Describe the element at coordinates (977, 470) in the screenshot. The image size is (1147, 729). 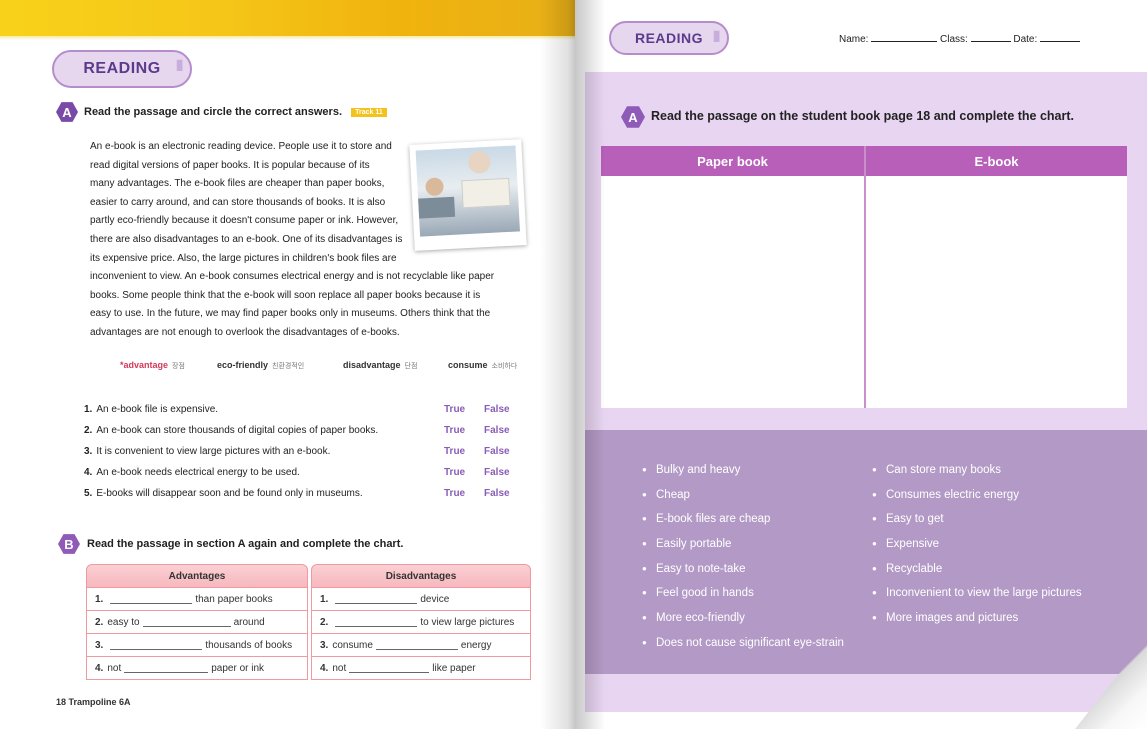
I see `option-item: Can store many books` at that location.